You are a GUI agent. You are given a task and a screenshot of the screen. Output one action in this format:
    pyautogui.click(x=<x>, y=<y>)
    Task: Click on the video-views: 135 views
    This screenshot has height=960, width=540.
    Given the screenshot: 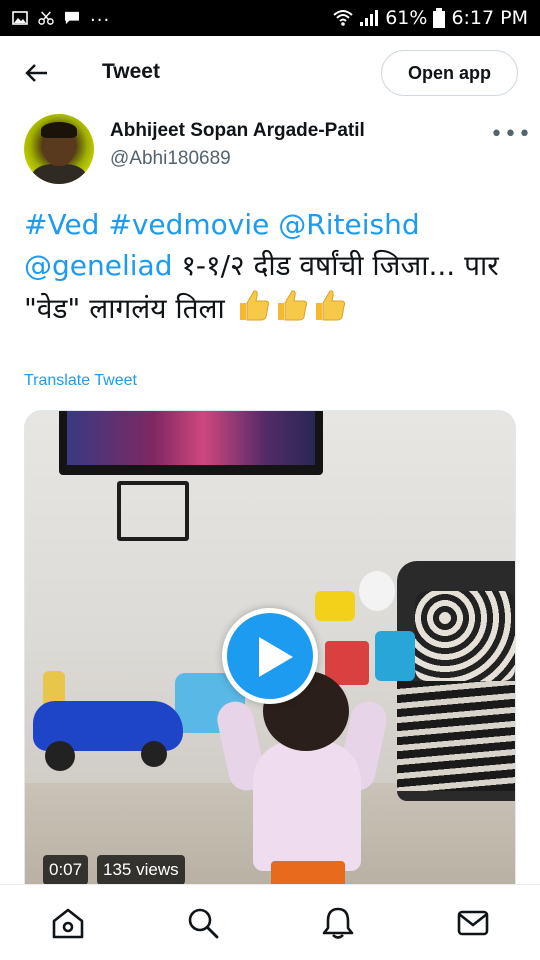 What is the action you would take?
    pyautogui.click(x=141, y=870)
    